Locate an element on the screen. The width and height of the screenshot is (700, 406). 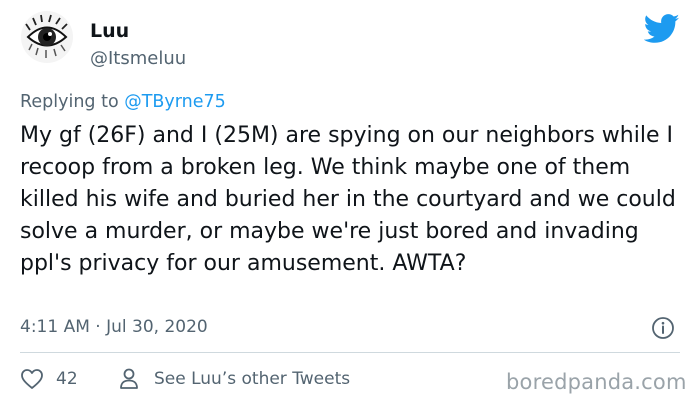
replying-to-line: Replying to @TByrne75 is located at coordinates (123, 102).